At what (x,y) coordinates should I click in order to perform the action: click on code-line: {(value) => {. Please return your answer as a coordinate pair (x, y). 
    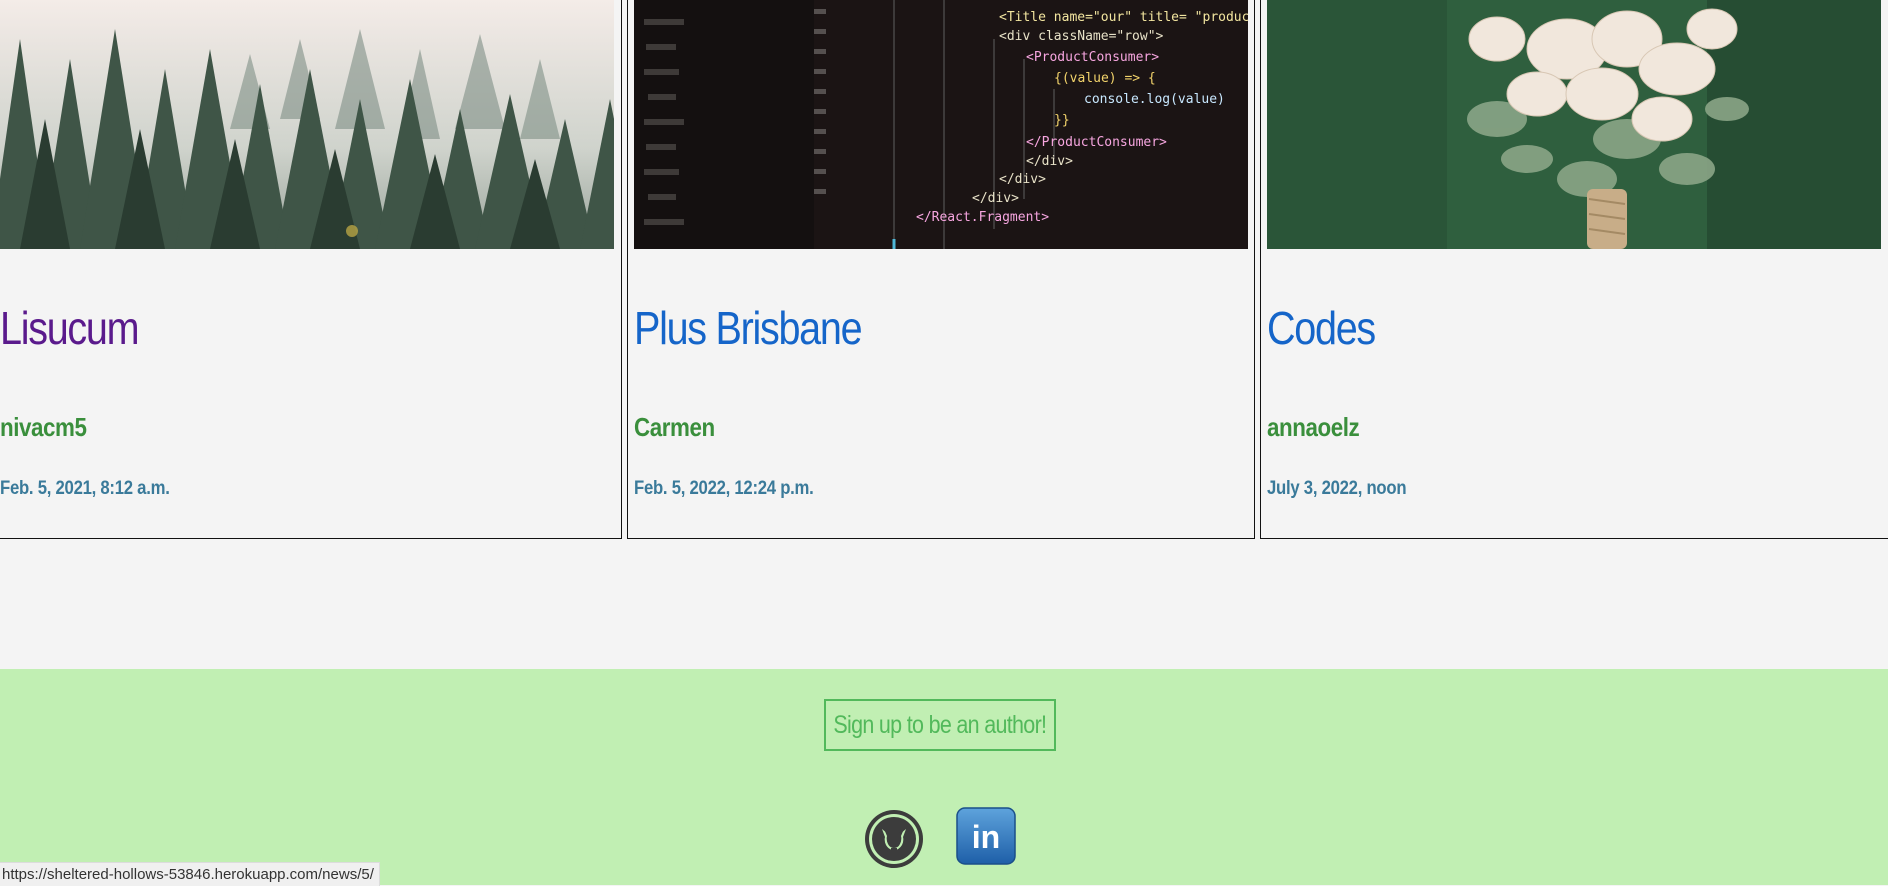
    Looking at the image, I should click on (1105, 78).